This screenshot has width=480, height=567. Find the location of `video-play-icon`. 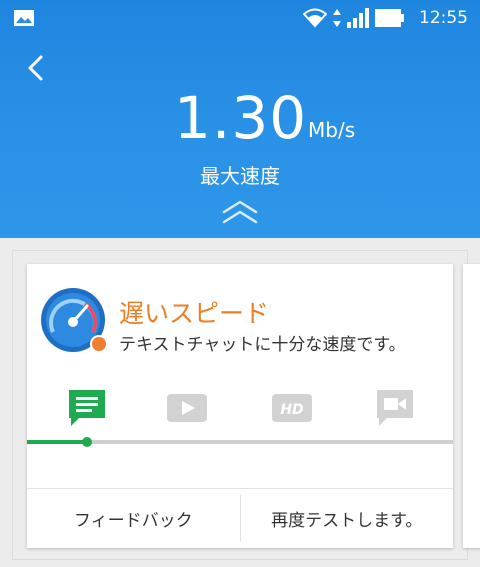

video-play-icon is located at coordinates (187, 408).